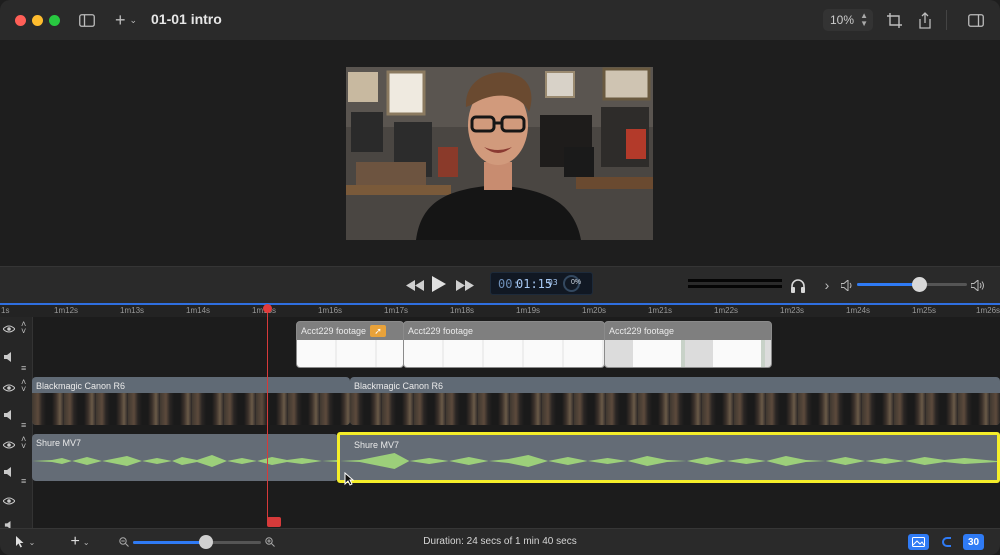 The width and height of the screenshot is (1000, 555). What do you see at coordinates (20, 20) in the screenshot?
I see `close-window-button` at bounding box center [20, 20].